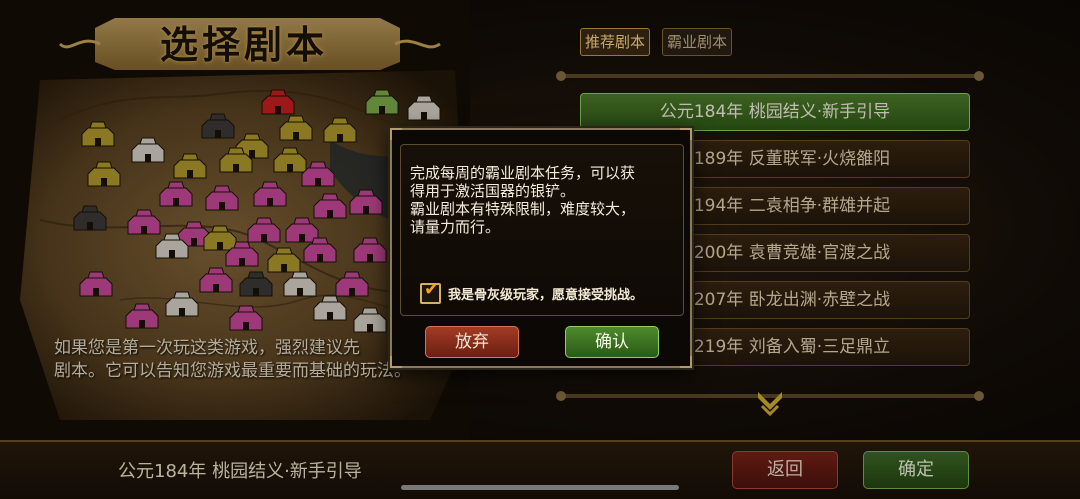 This screenshot has height=499, width=1080. I want to click on dialog-confirm-button: 确认, so click(612, 342).